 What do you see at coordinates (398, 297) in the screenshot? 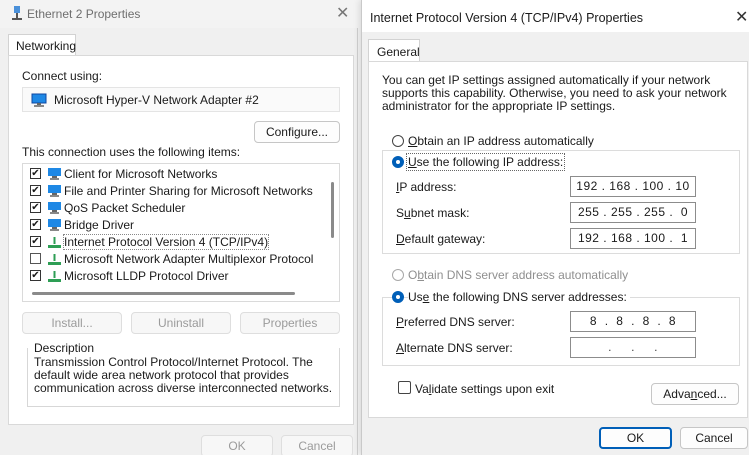
I see `use-following-dns-radio` at bounding box center [398, 297].